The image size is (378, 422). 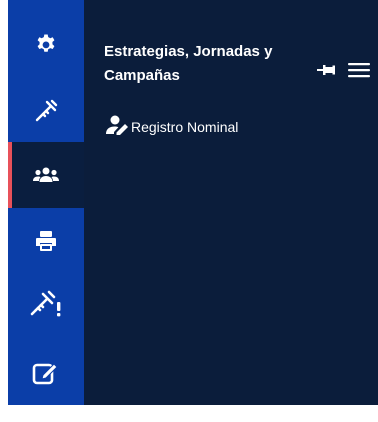 I want to click on printer-icon, so click(x=46, y=241).